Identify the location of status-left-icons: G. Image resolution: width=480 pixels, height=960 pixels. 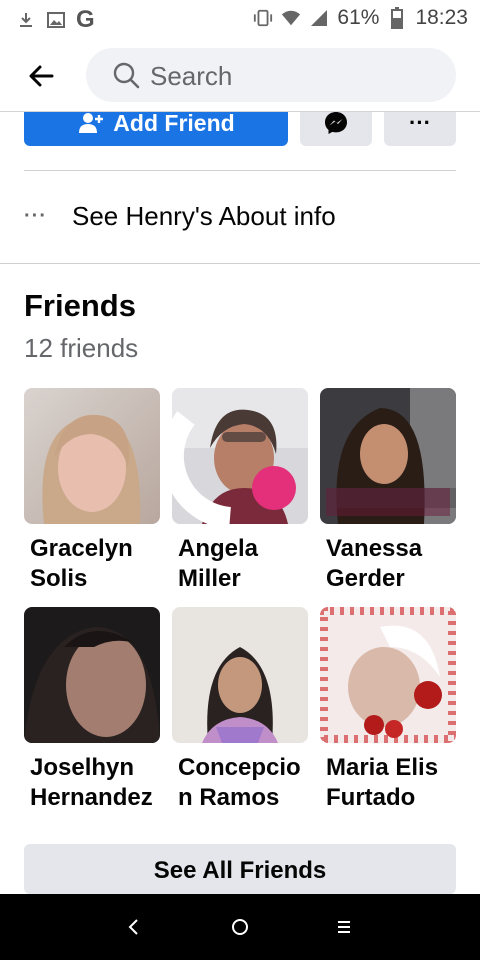
(55, 20).